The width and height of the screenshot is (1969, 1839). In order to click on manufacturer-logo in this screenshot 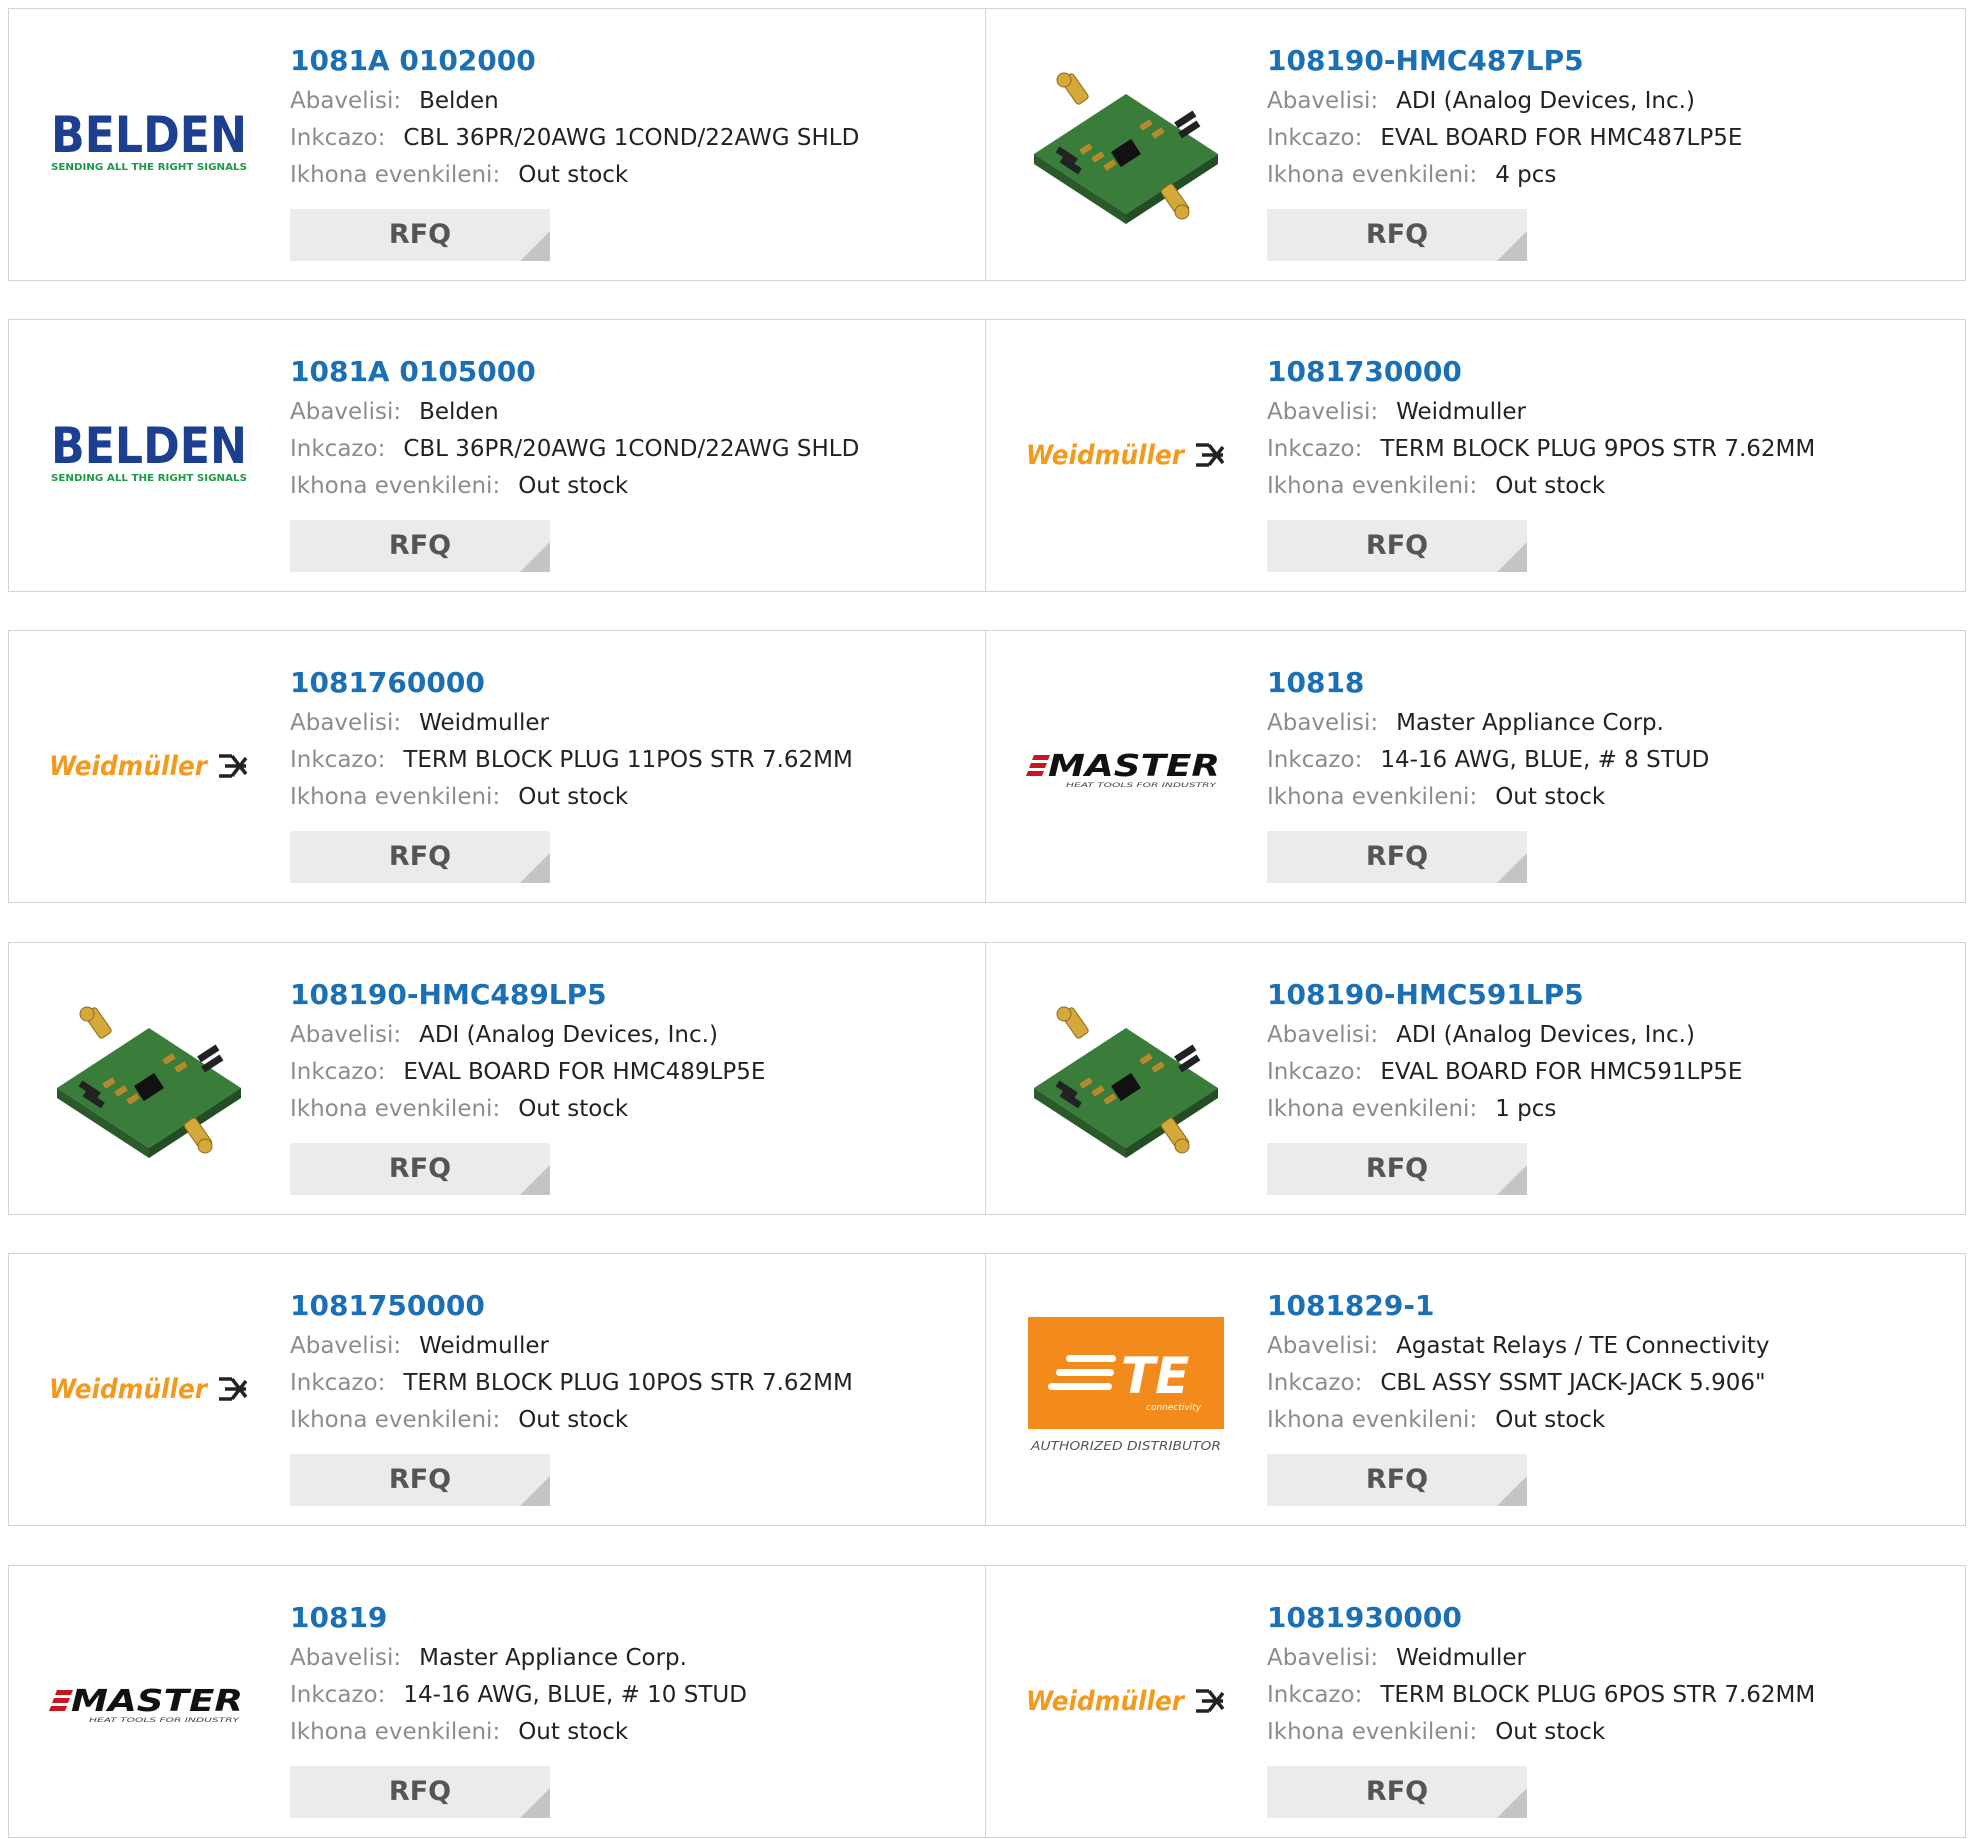, I will do `click(1126, 1078)`.